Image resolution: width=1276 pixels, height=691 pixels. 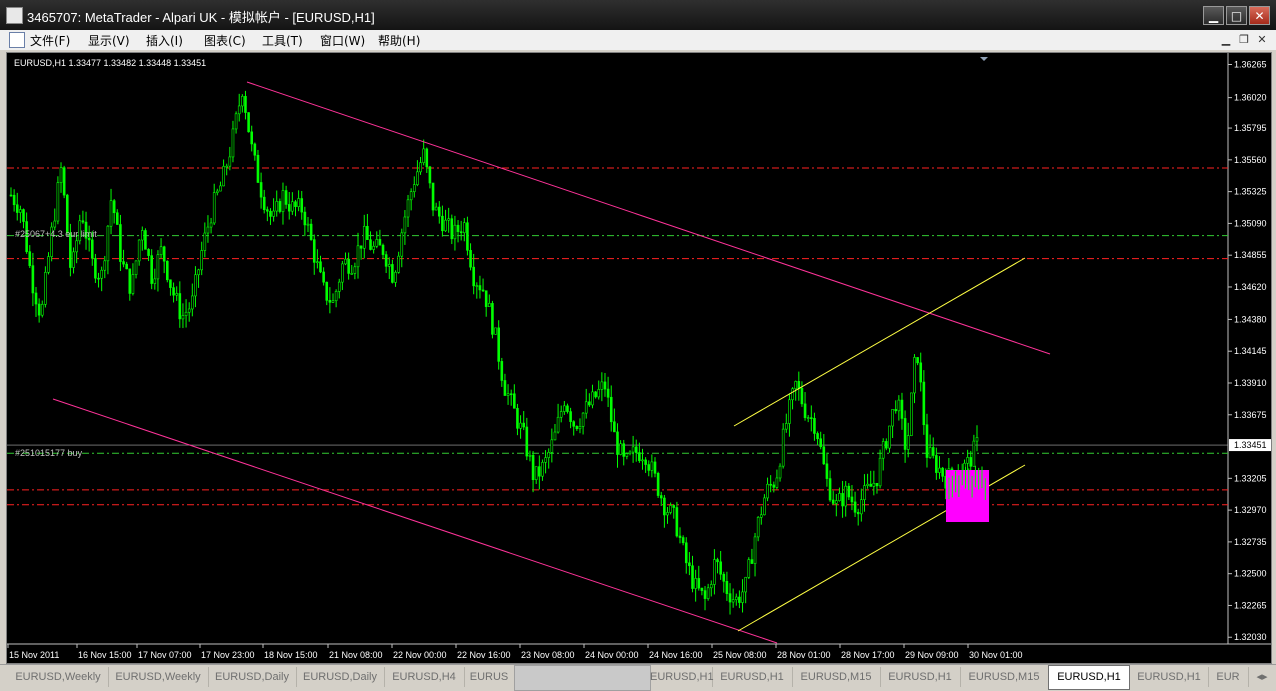 I want to click on tab-scroll-thumb, so click(x=582, y=678).